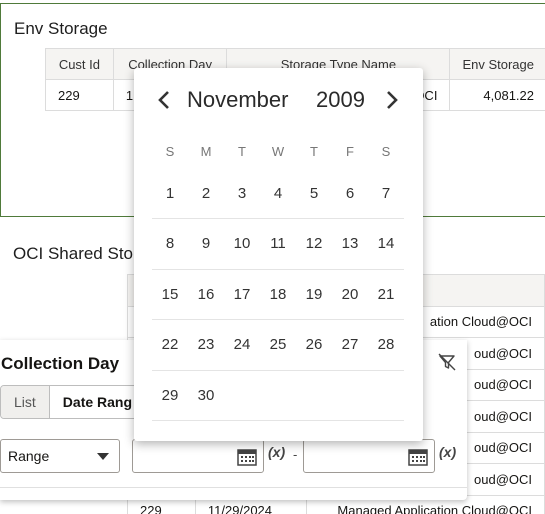 The image size is (545, 514). I want to click on calendar-day: 13, so click(350, 244).